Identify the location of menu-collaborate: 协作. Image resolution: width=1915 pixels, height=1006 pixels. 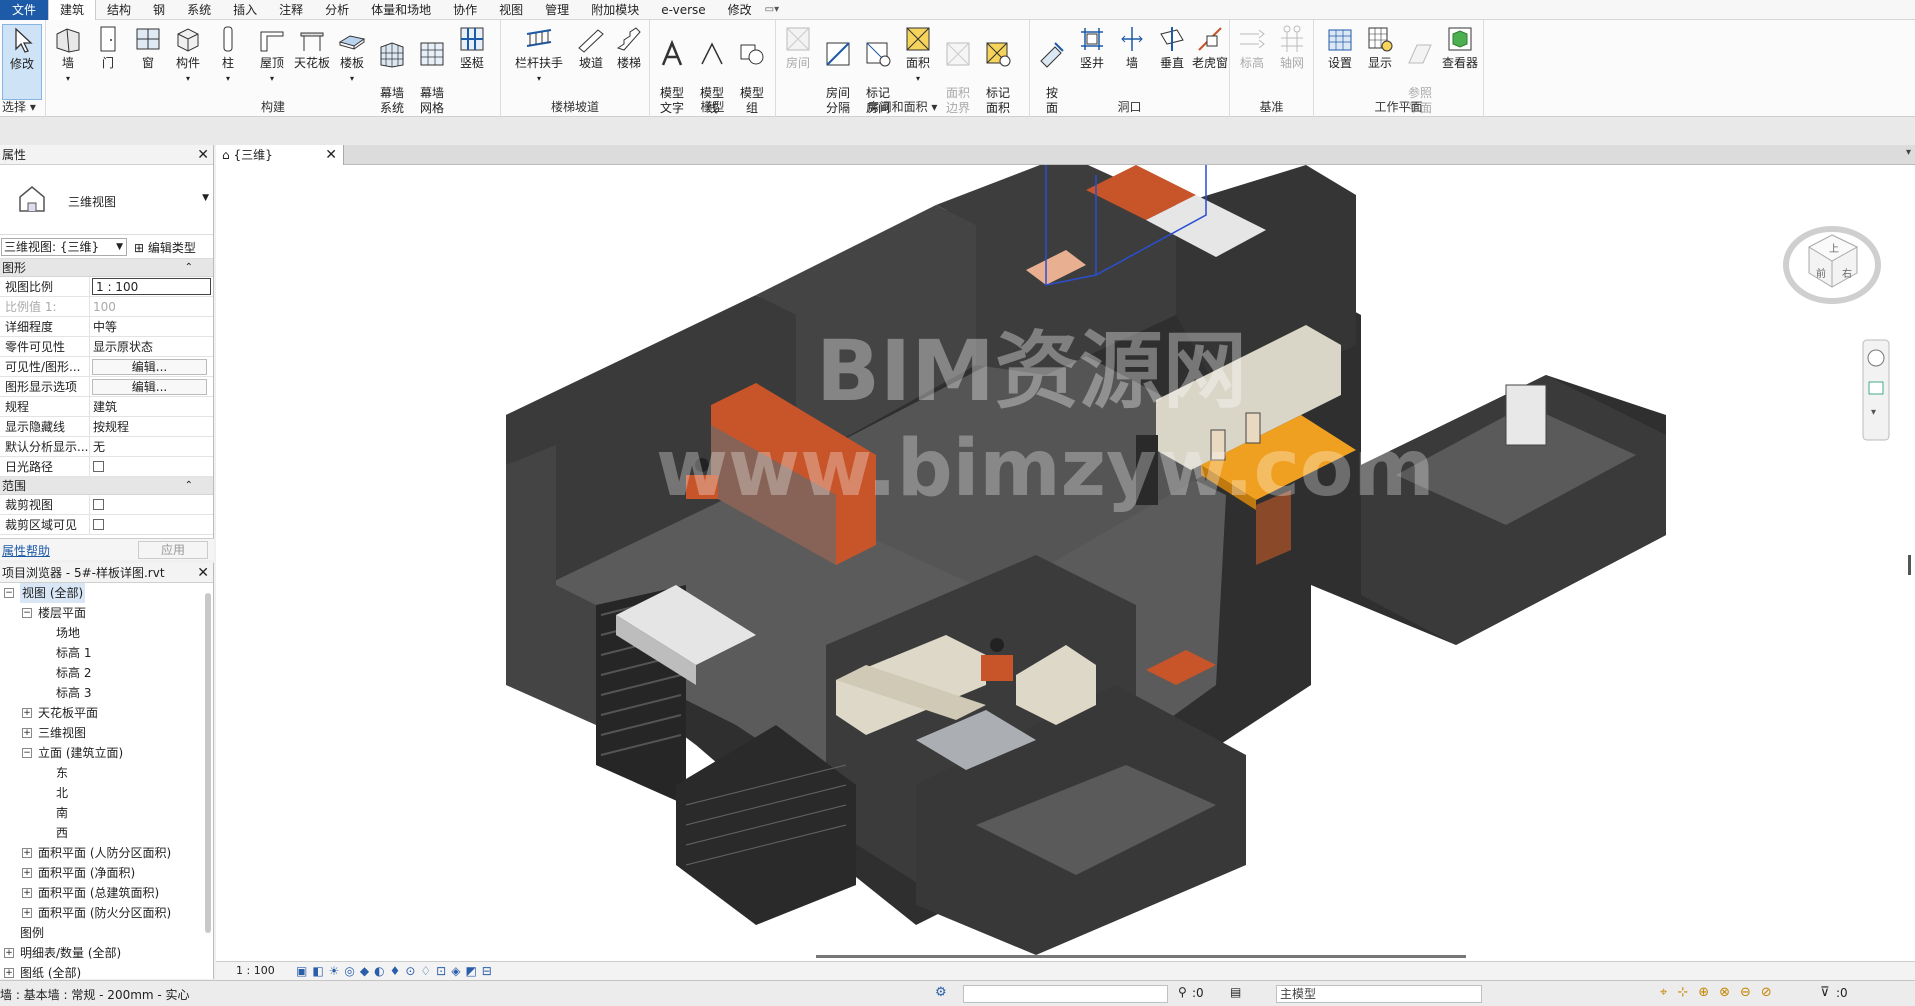
(465, 10).